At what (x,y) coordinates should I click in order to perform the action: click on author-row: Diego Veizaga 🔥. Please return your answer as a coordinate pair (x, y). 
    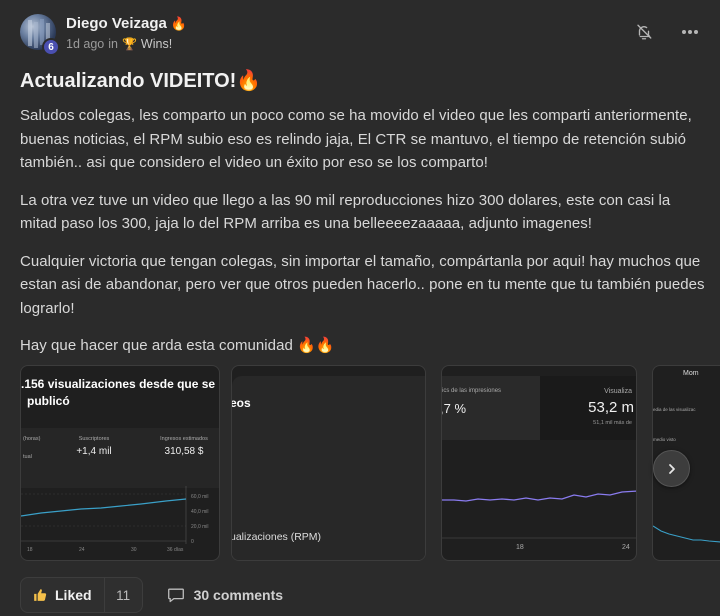
    Looking at the image, I should click on (126, 23).